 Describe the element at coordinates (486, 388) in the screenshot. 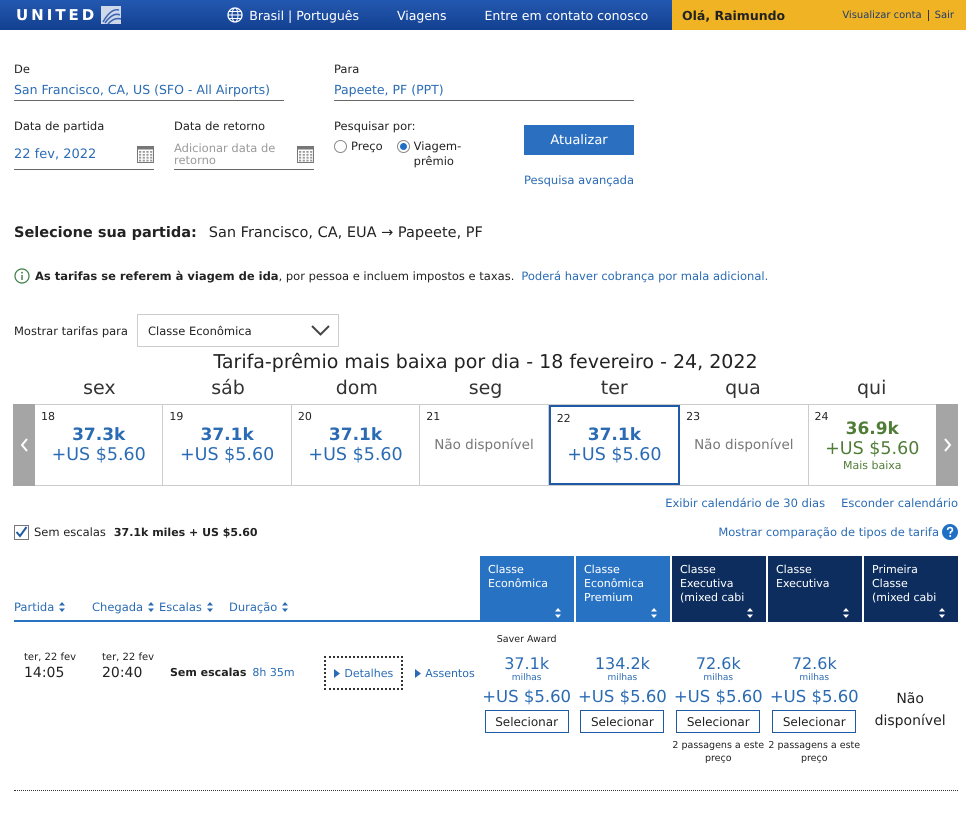

I see `weekday-label: seg` at that location.